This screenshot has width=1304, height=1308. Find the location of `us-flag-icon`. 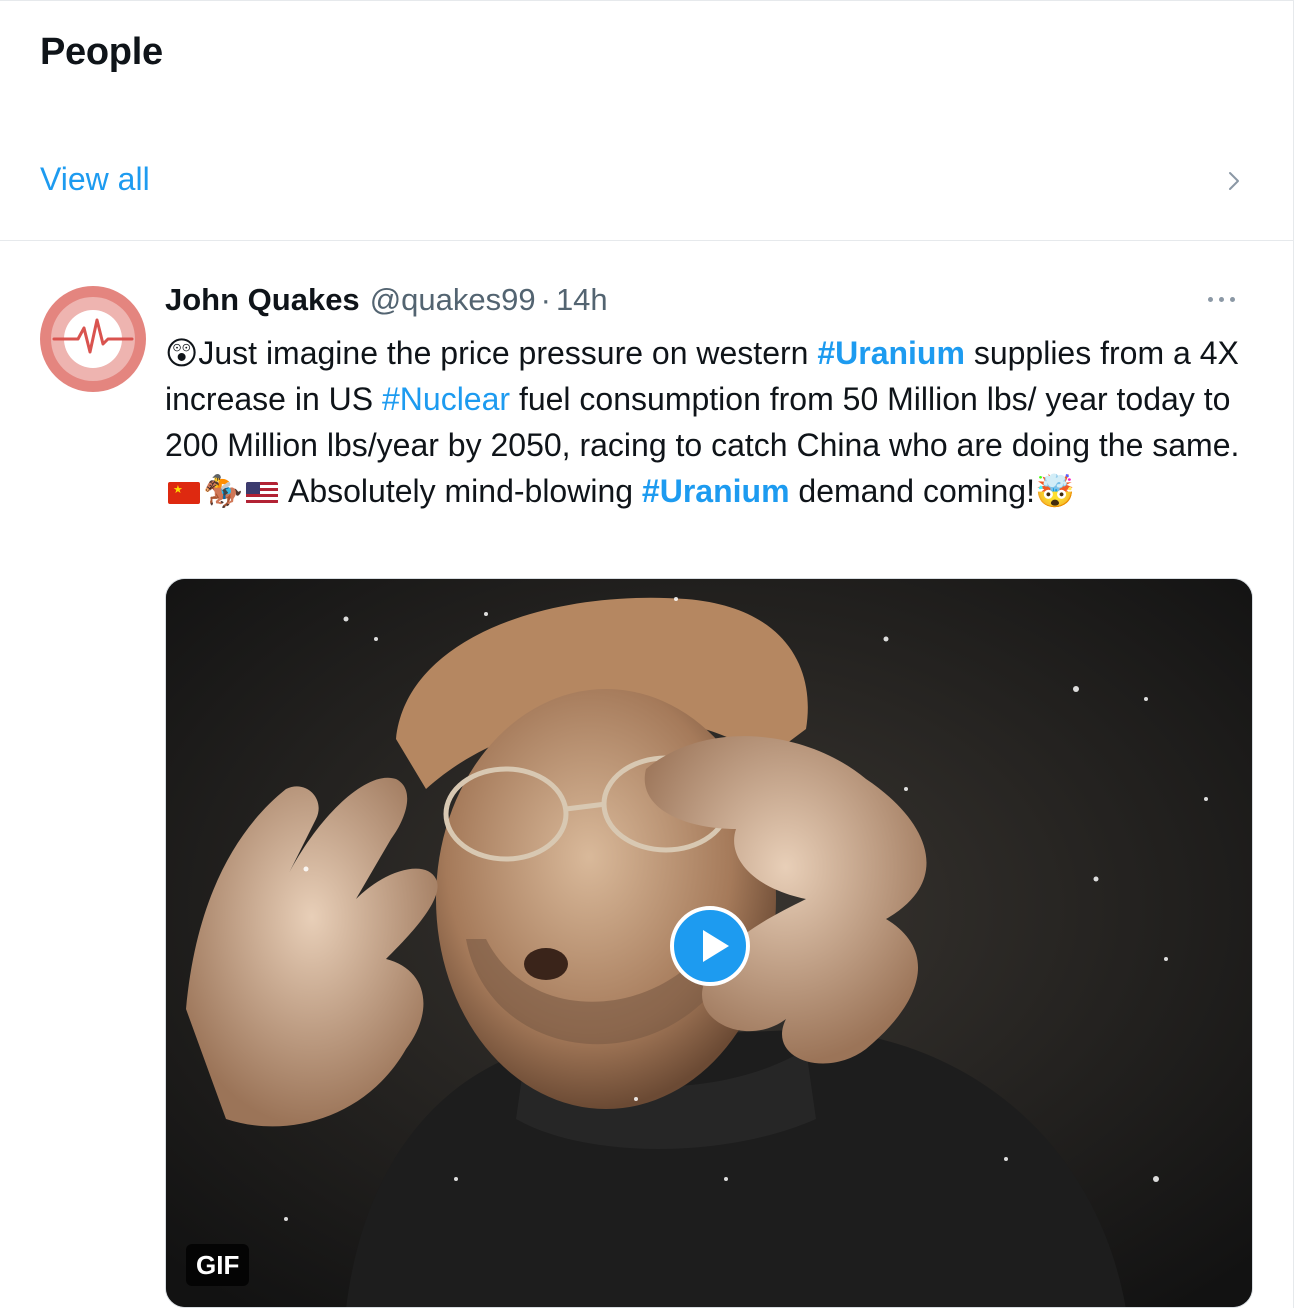

us-flag-icon is located at coordinates (261, 493).